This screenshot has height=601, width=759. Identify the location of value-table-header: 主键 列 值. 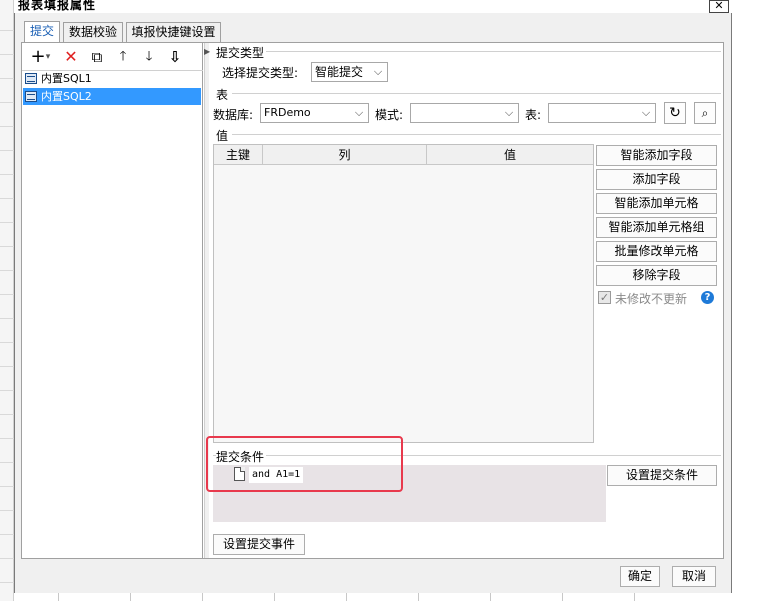
(403, 155).